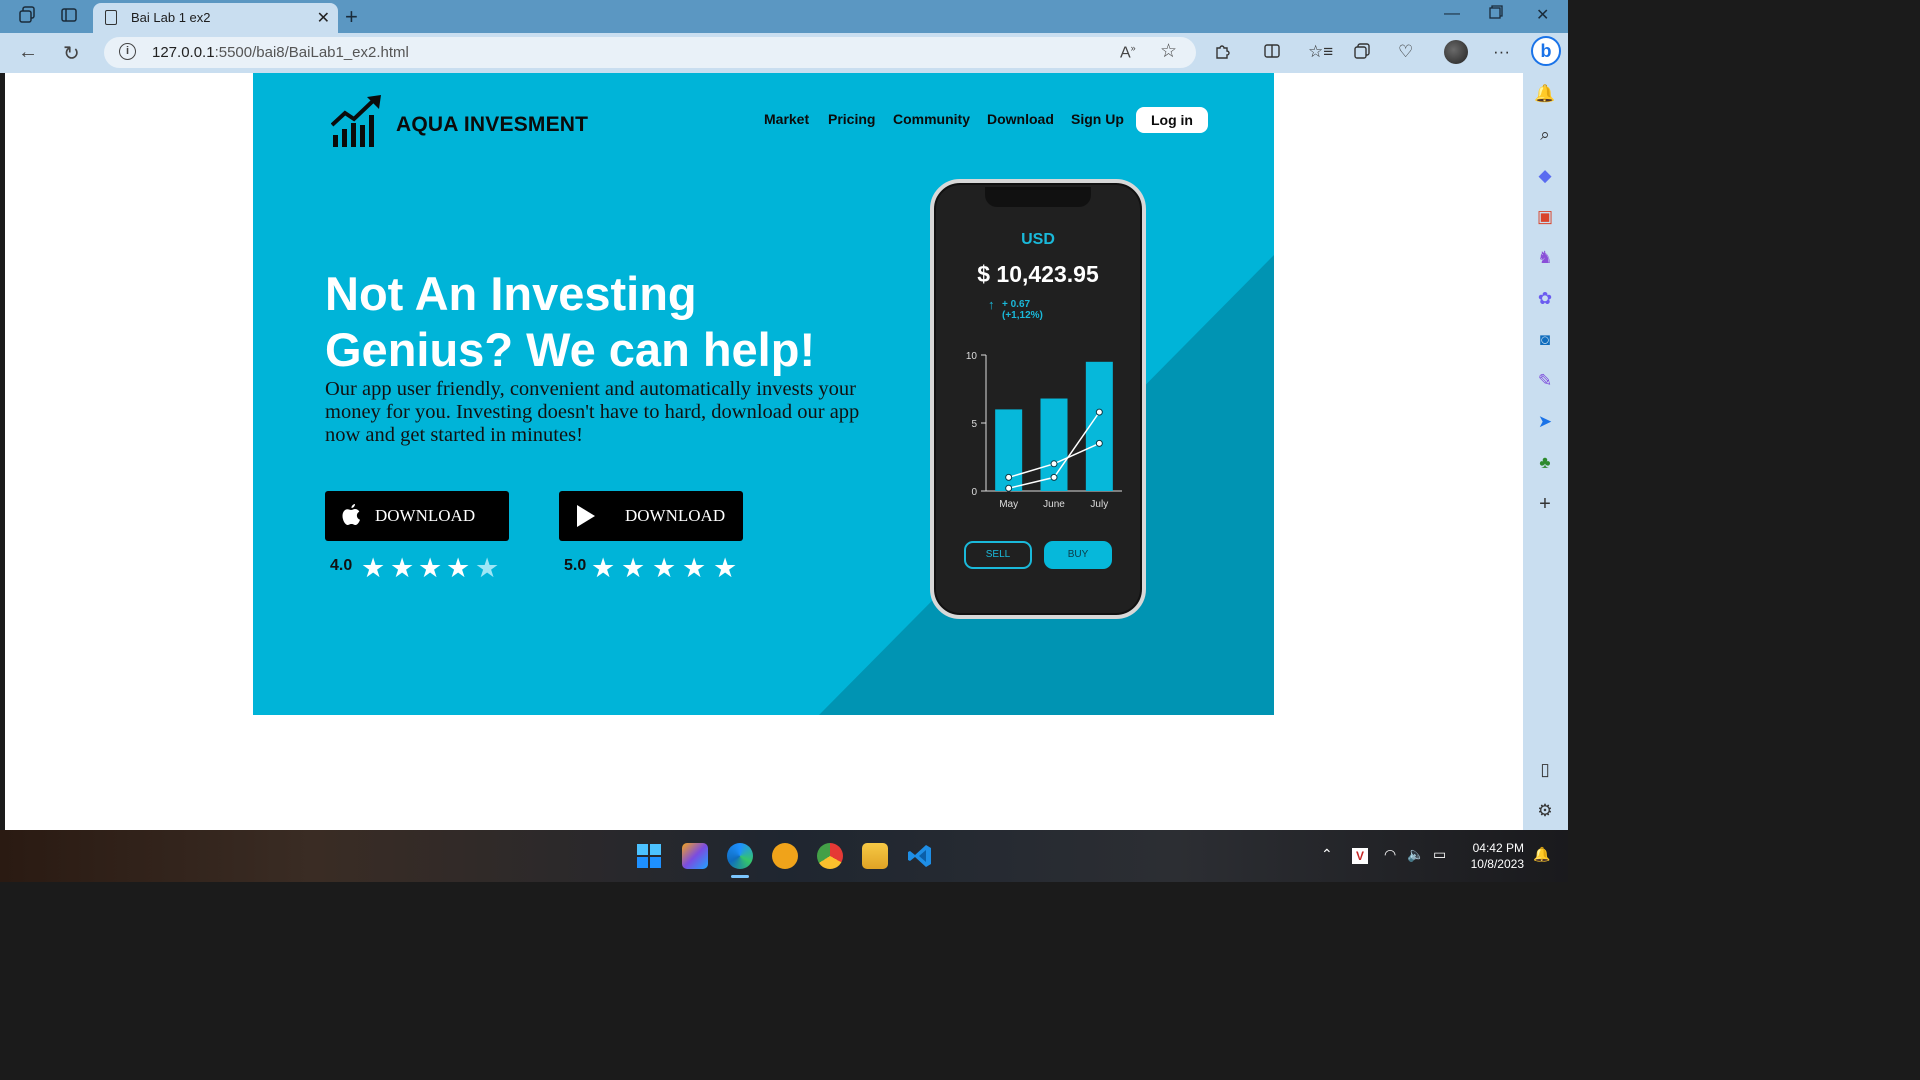 The image size is (1920, 1080). What do you see at coordinates (487, 568) in the screenshot?
I see `half-star-icon: ★` at bounding box center [487, 568].